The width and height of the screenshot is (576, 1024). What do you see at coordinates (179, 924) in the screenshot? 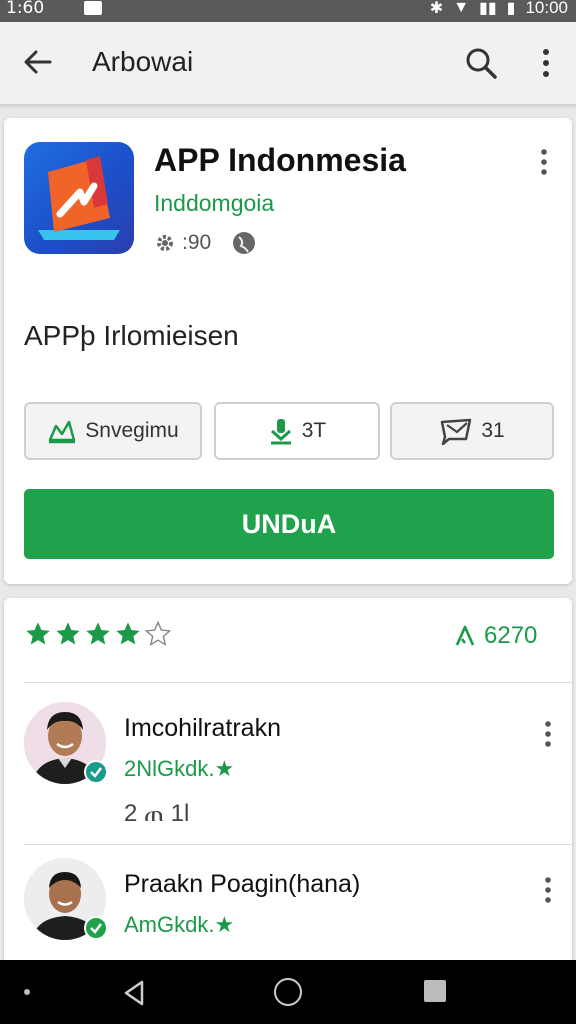
I see `reviewer-subtitle: AmGkdk.★` at bounding box center [179, 924].